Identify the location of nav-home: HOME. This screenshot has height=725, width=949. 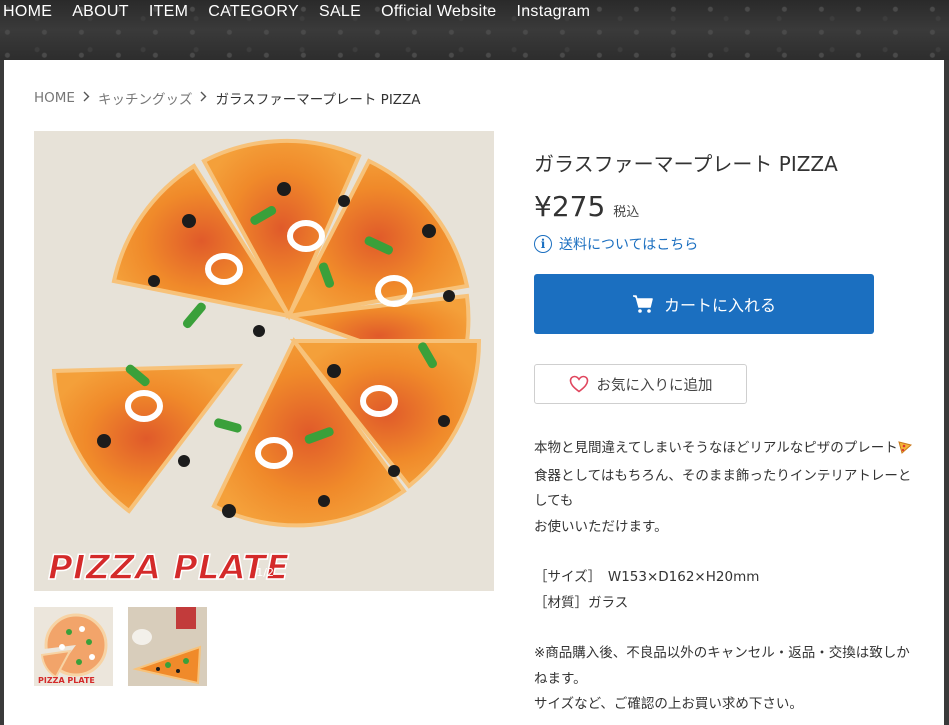
(27, 12).